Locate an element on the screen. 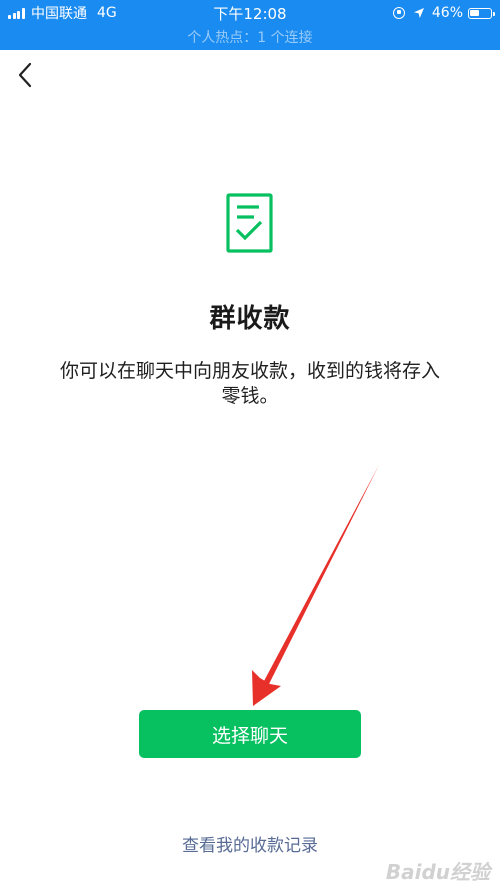 This screenshot has width=500, height=889. receipt-check-icon is located at coordinates (249, 223).